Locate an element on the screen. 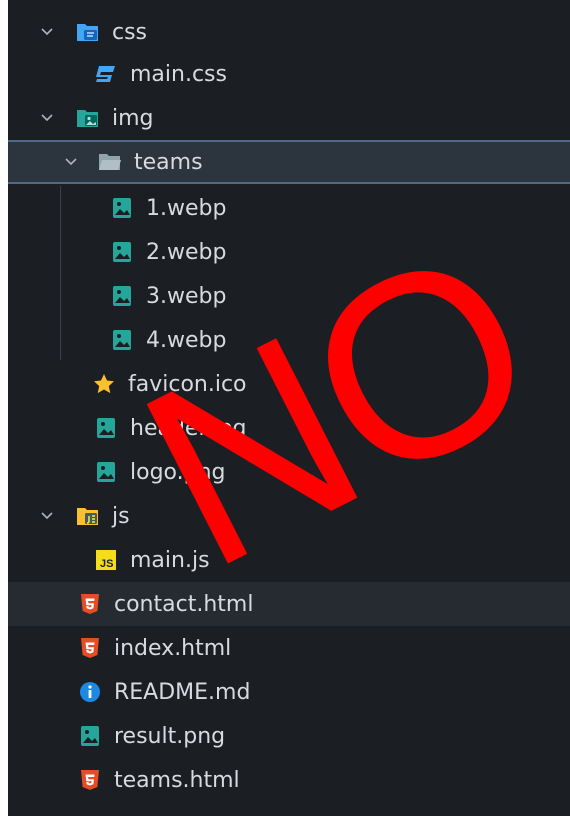 The width and height of the screenshot is (570, 816). svg-text: JS is located at coordinates (106, 564).